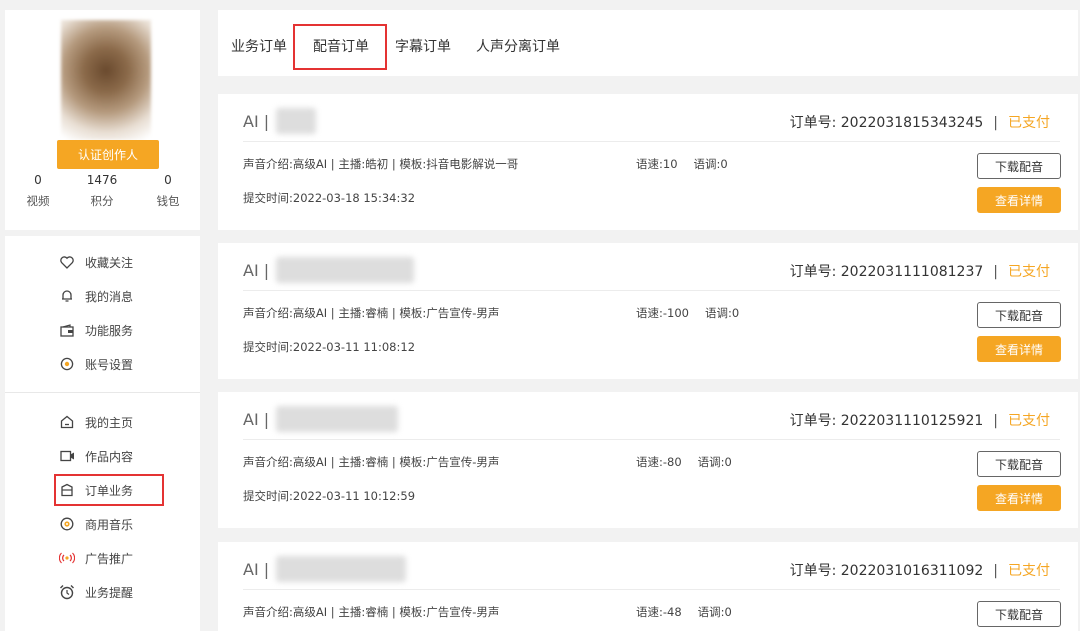 The image size is (1080, 631). I want to click on sidebar-item-services: 功能服务, so click(96, 330).